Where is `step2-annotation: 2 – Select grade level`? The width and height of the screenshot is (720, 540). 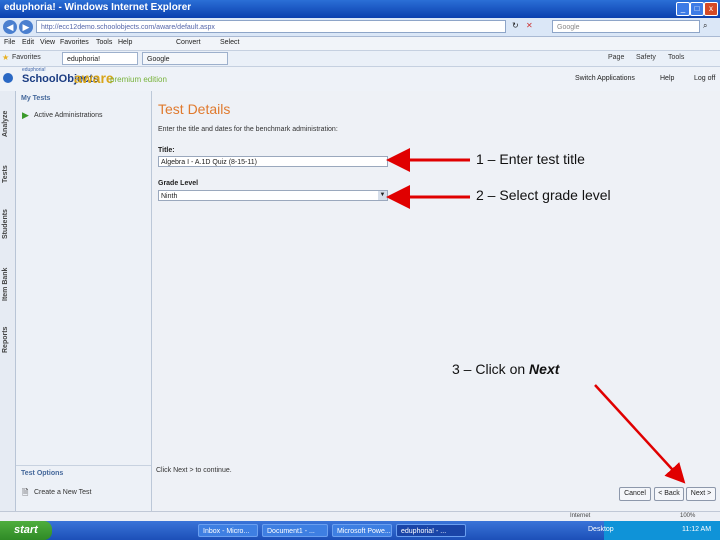 step2-annotation: 2 – Select grade level is located at coordinates (543, 195).